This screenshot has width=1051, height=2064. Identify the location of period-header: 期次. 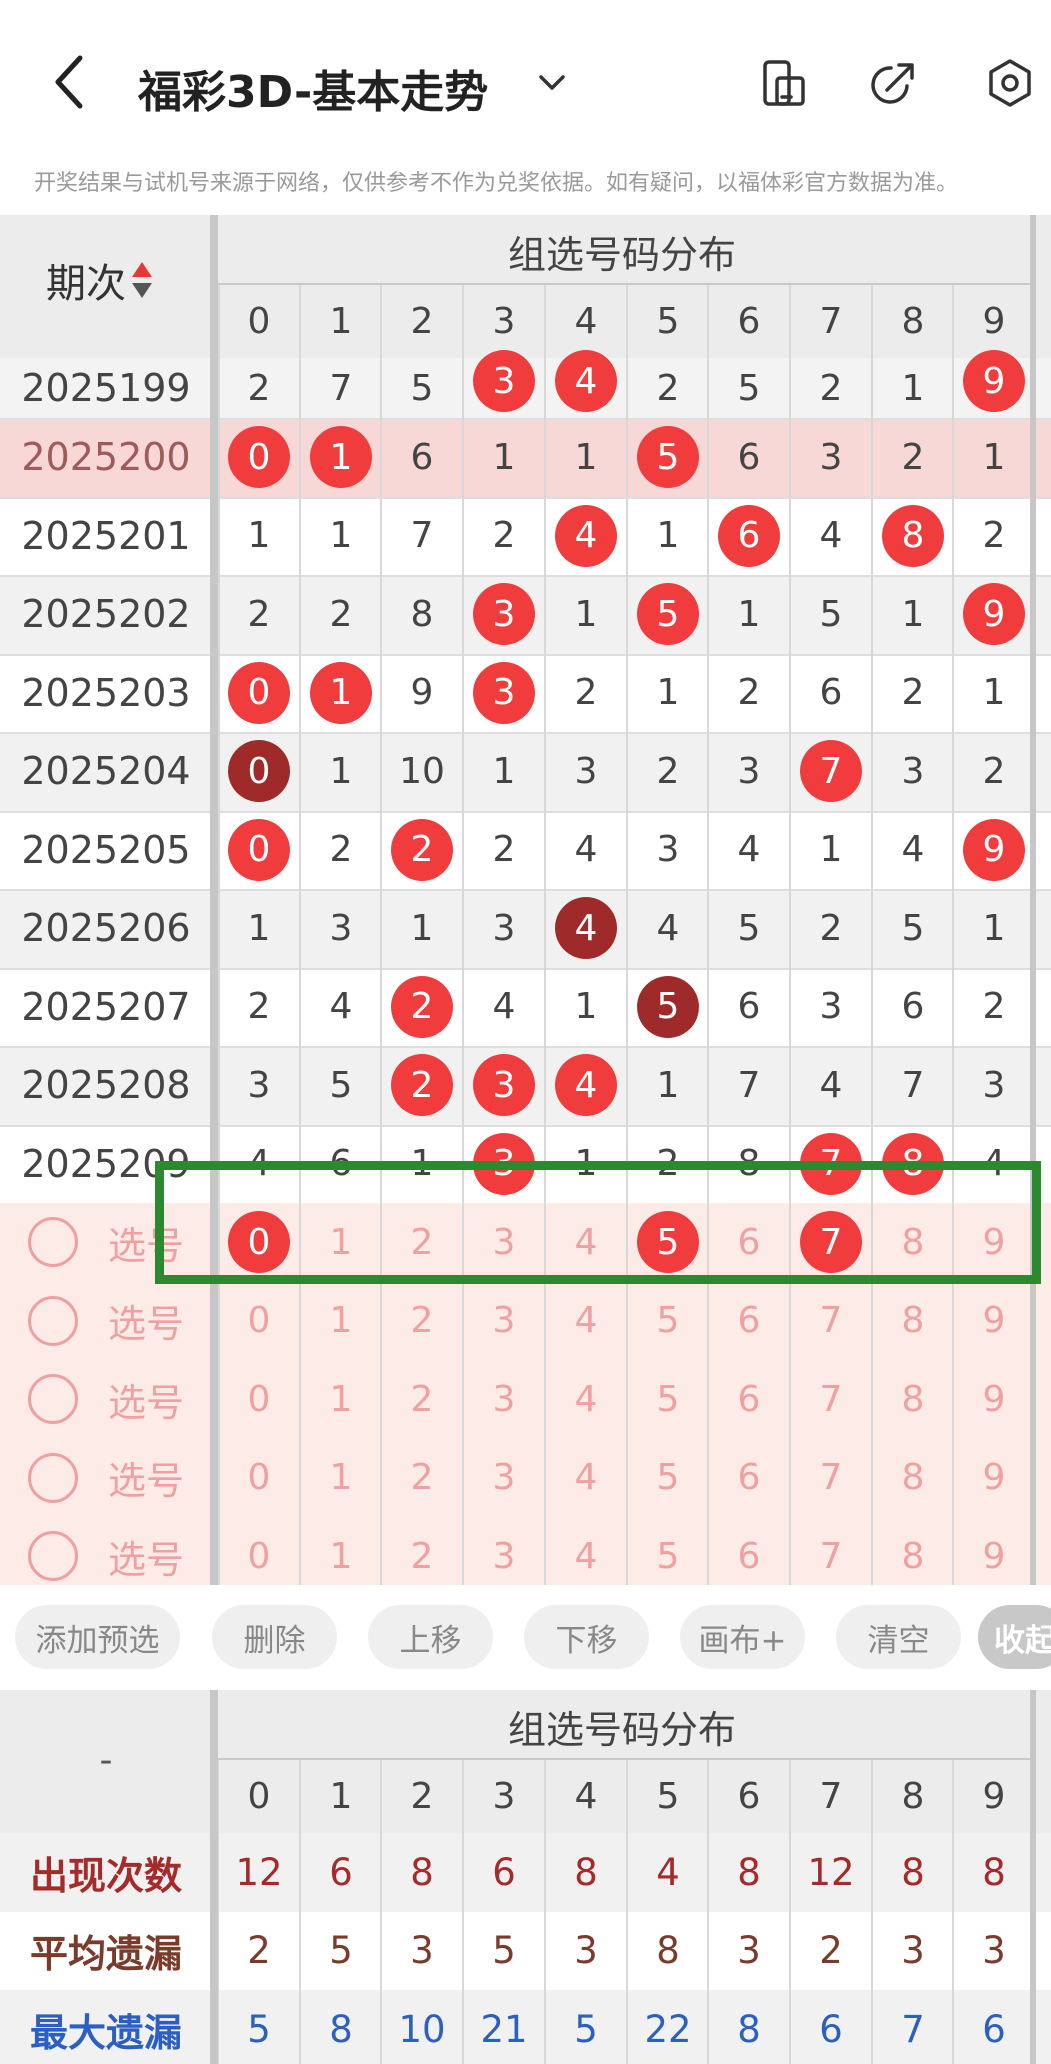
(100, 280).